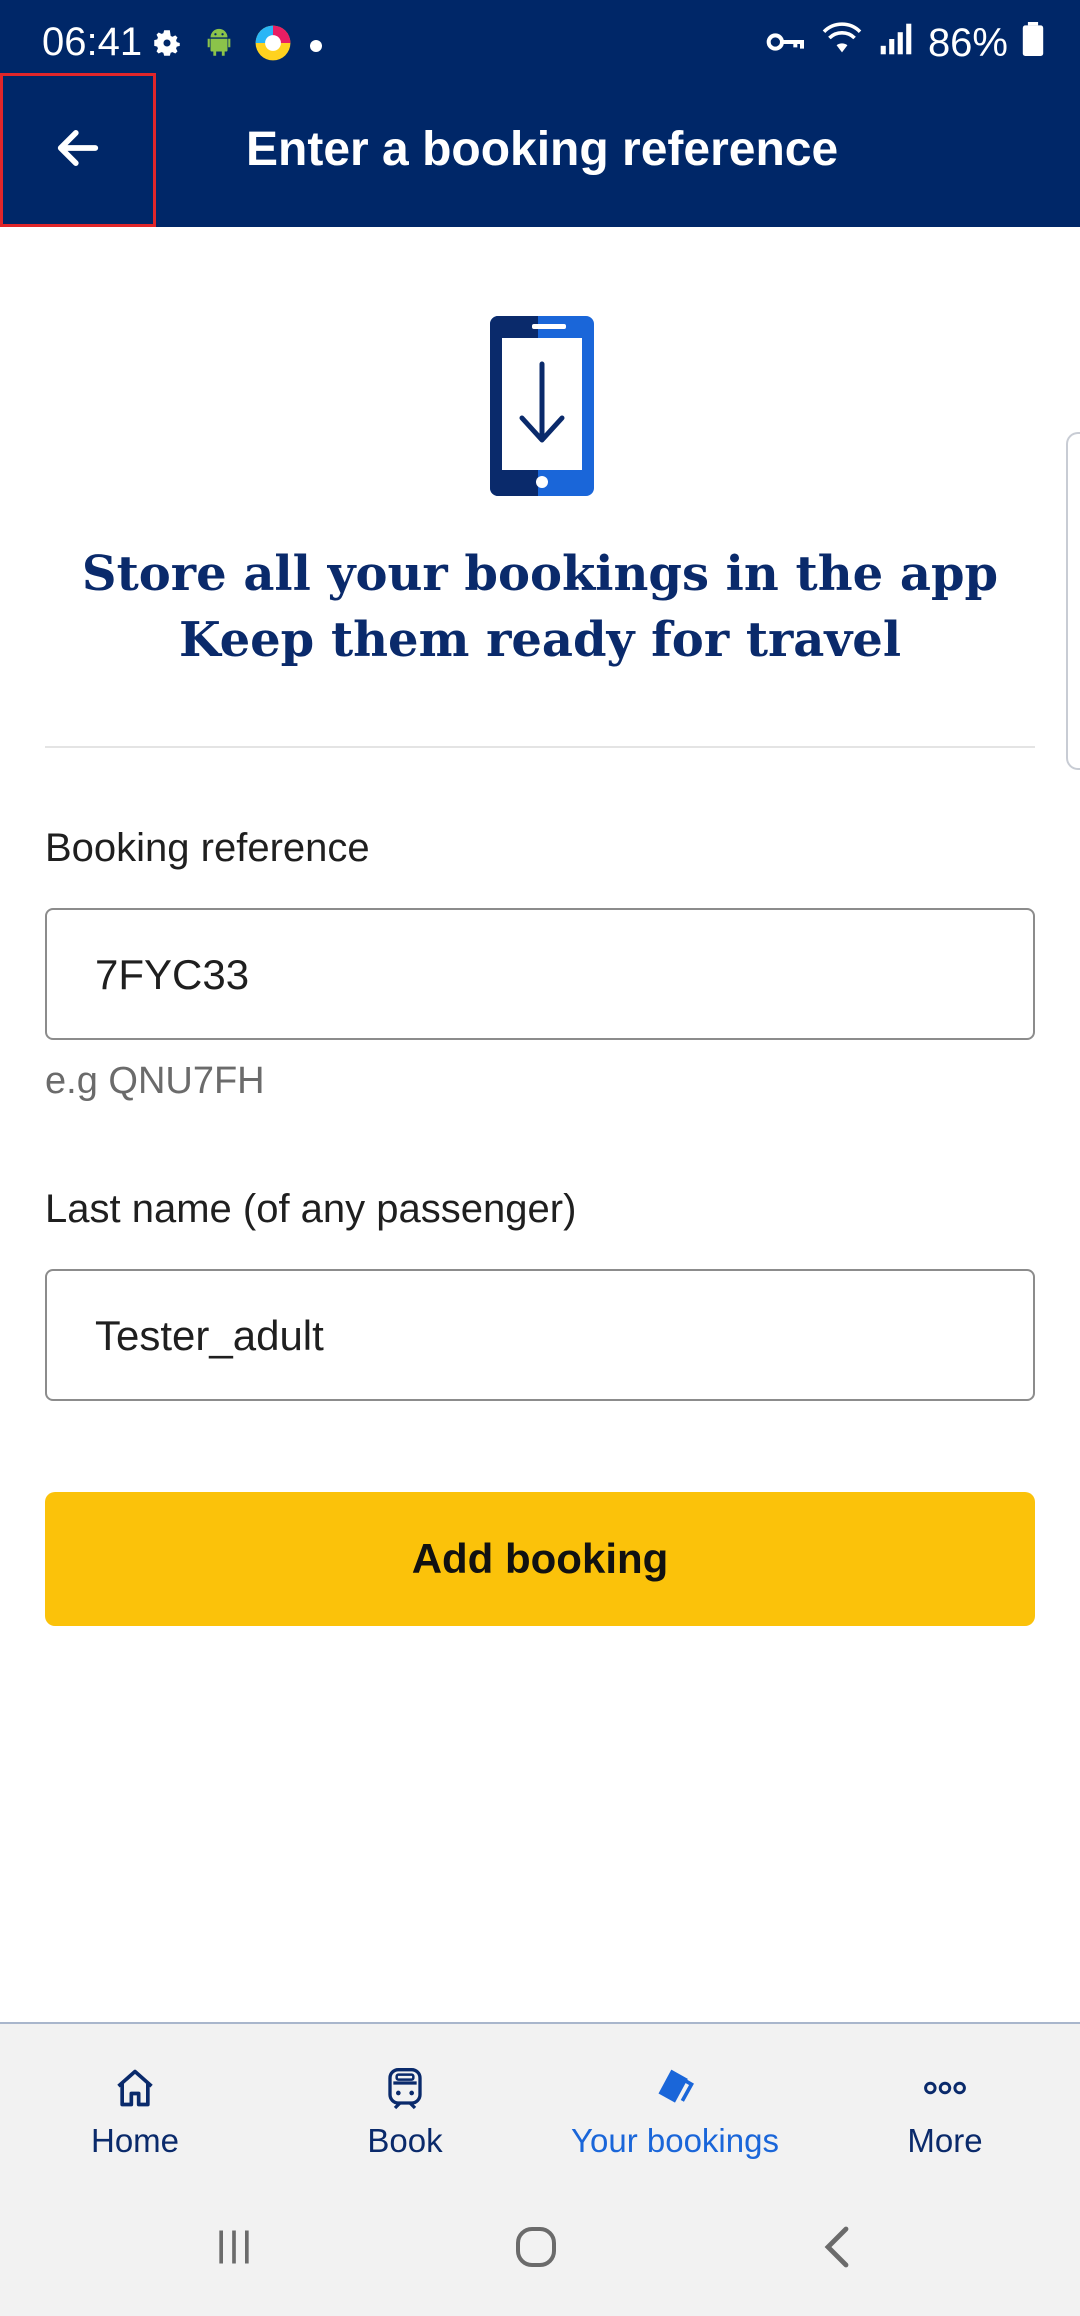 The height and width of the screenshot is (2316, 1080). Describe the element at coordinates (945, 2088) in the screenshot. I see `more-icon` at that location.